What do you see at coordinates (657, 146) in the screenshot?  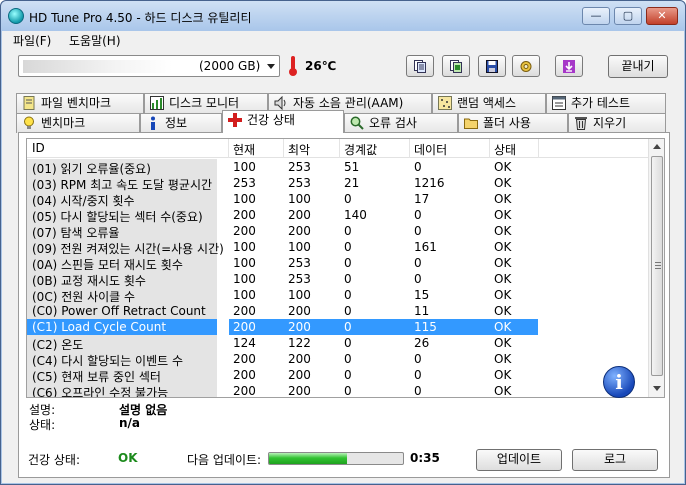 I see `scroll-up-icon` at bounding box center [657, 146].